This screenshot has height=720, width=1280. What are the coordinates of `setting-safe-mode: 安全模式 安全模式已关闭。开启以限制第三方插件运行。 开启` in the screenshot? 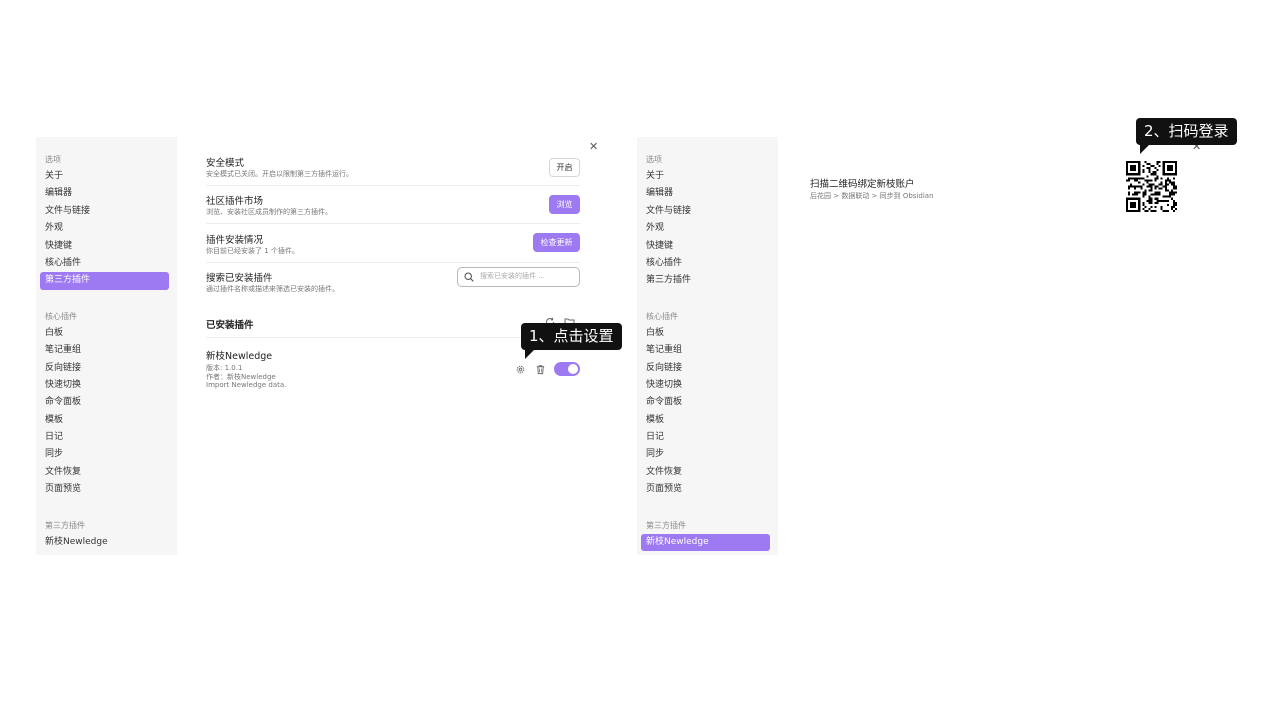 It's located at (393, 170).